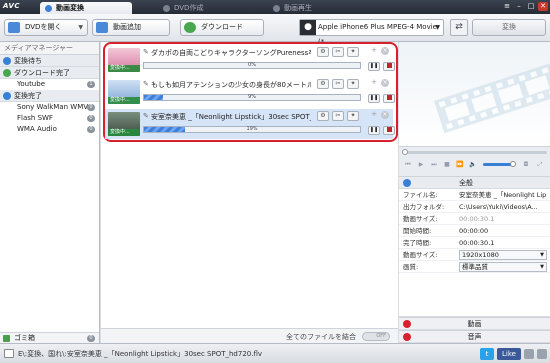 The width and height of the screenshot is (550, 363). Describe the element at coordinates (531, 6) in the screenshot. I see `maximize-button: □` at that location.